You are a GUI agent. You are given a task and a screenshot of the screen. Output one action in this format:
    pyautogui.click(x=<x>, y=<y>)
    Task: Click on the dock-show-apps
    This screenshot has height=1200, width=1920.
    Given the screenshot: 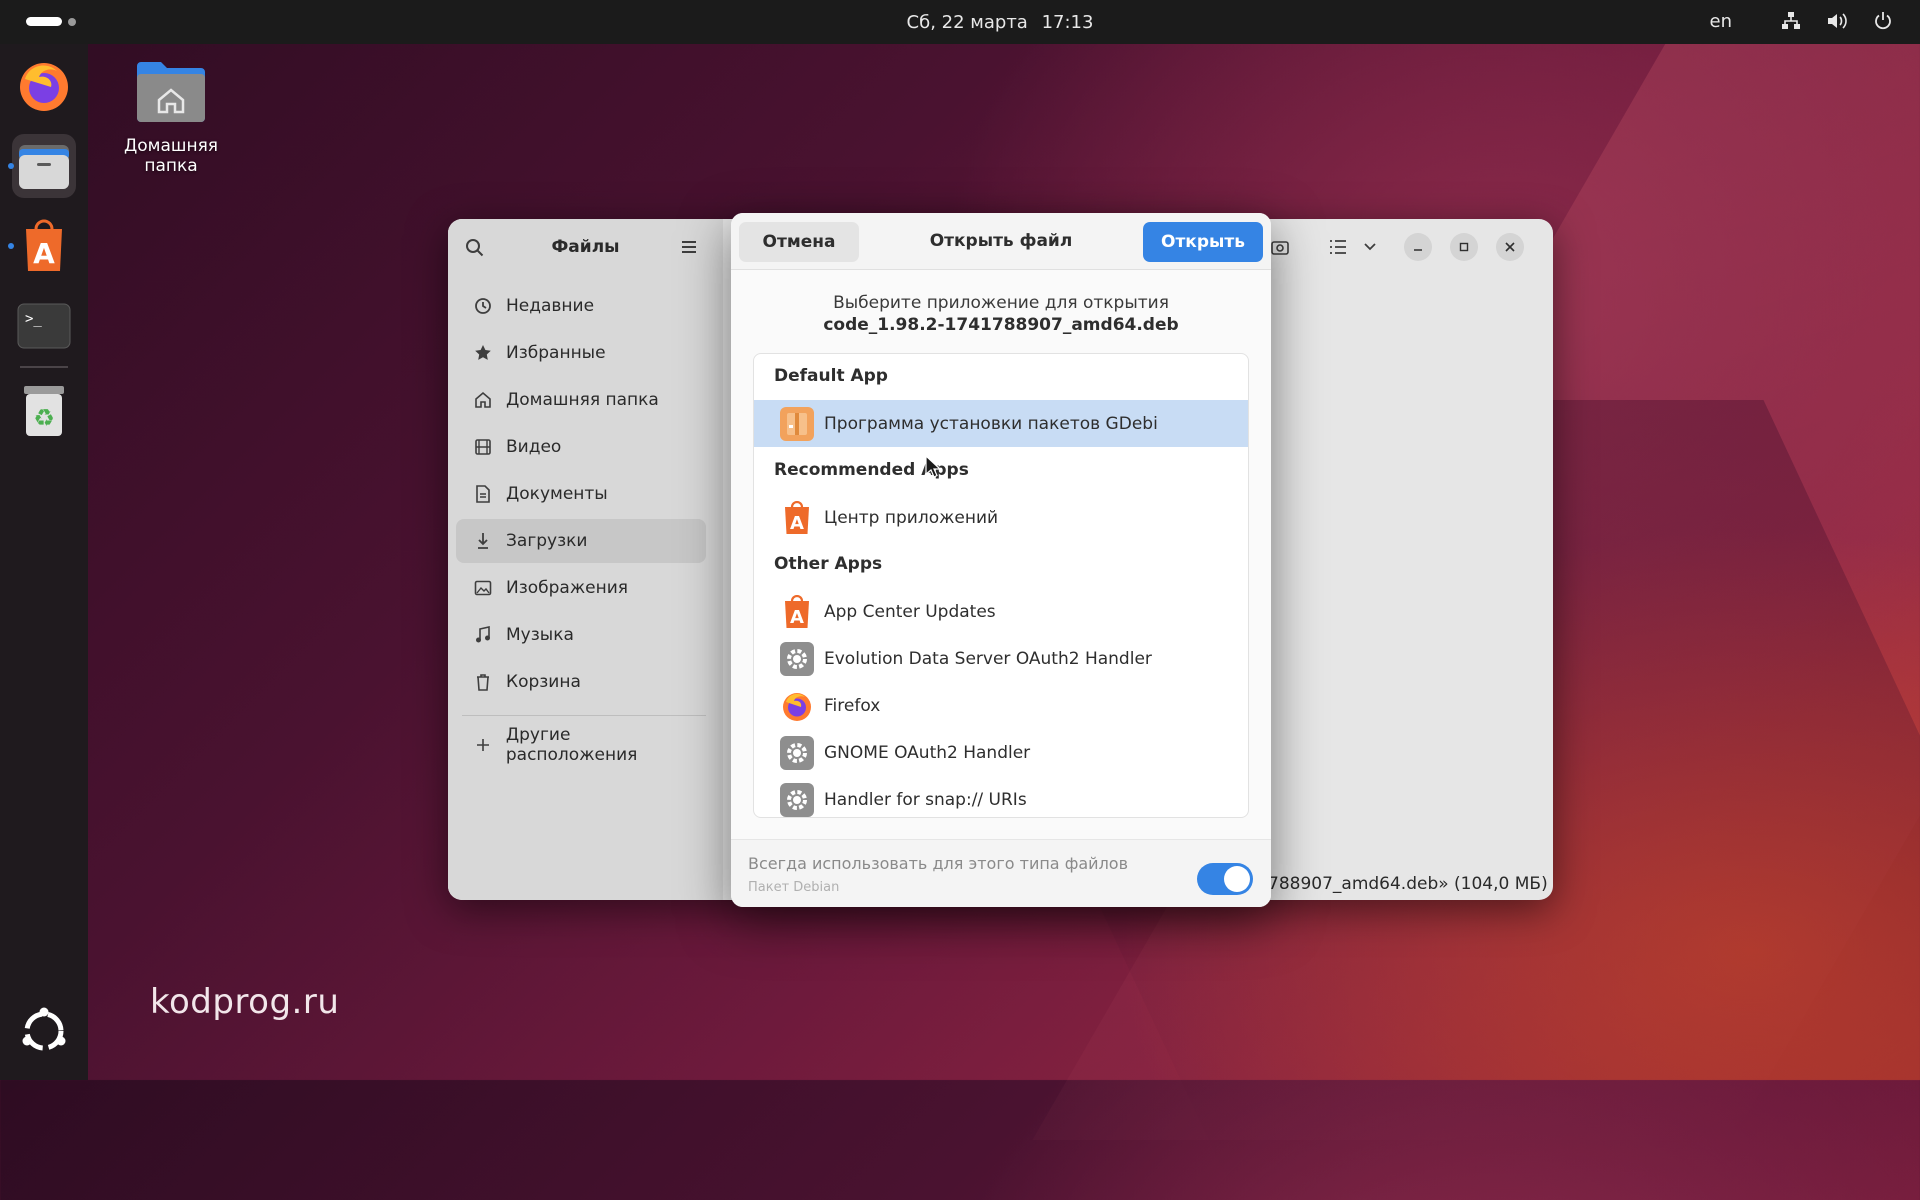 What is the action you would take?
    pyautogui.click(x=44, y=1031)
    